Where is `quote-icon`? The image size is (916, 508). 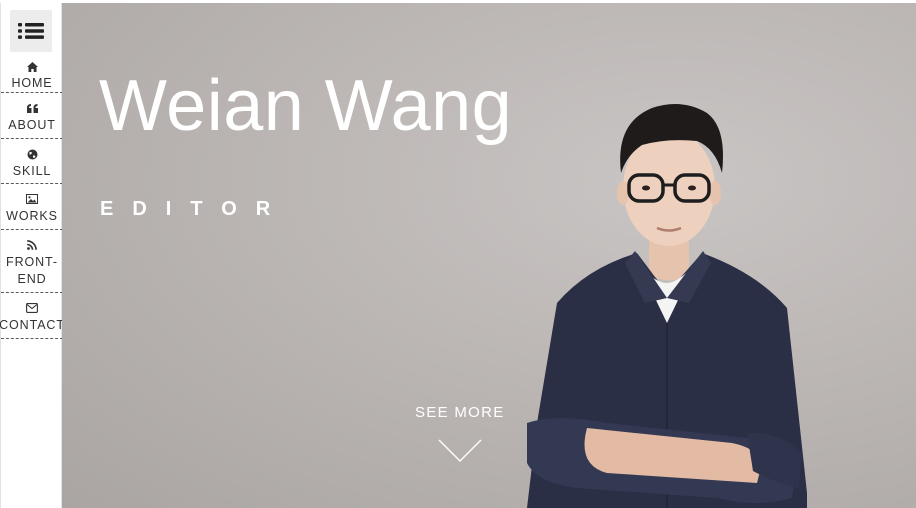 quote-icon is located at coordinates (32, 108).